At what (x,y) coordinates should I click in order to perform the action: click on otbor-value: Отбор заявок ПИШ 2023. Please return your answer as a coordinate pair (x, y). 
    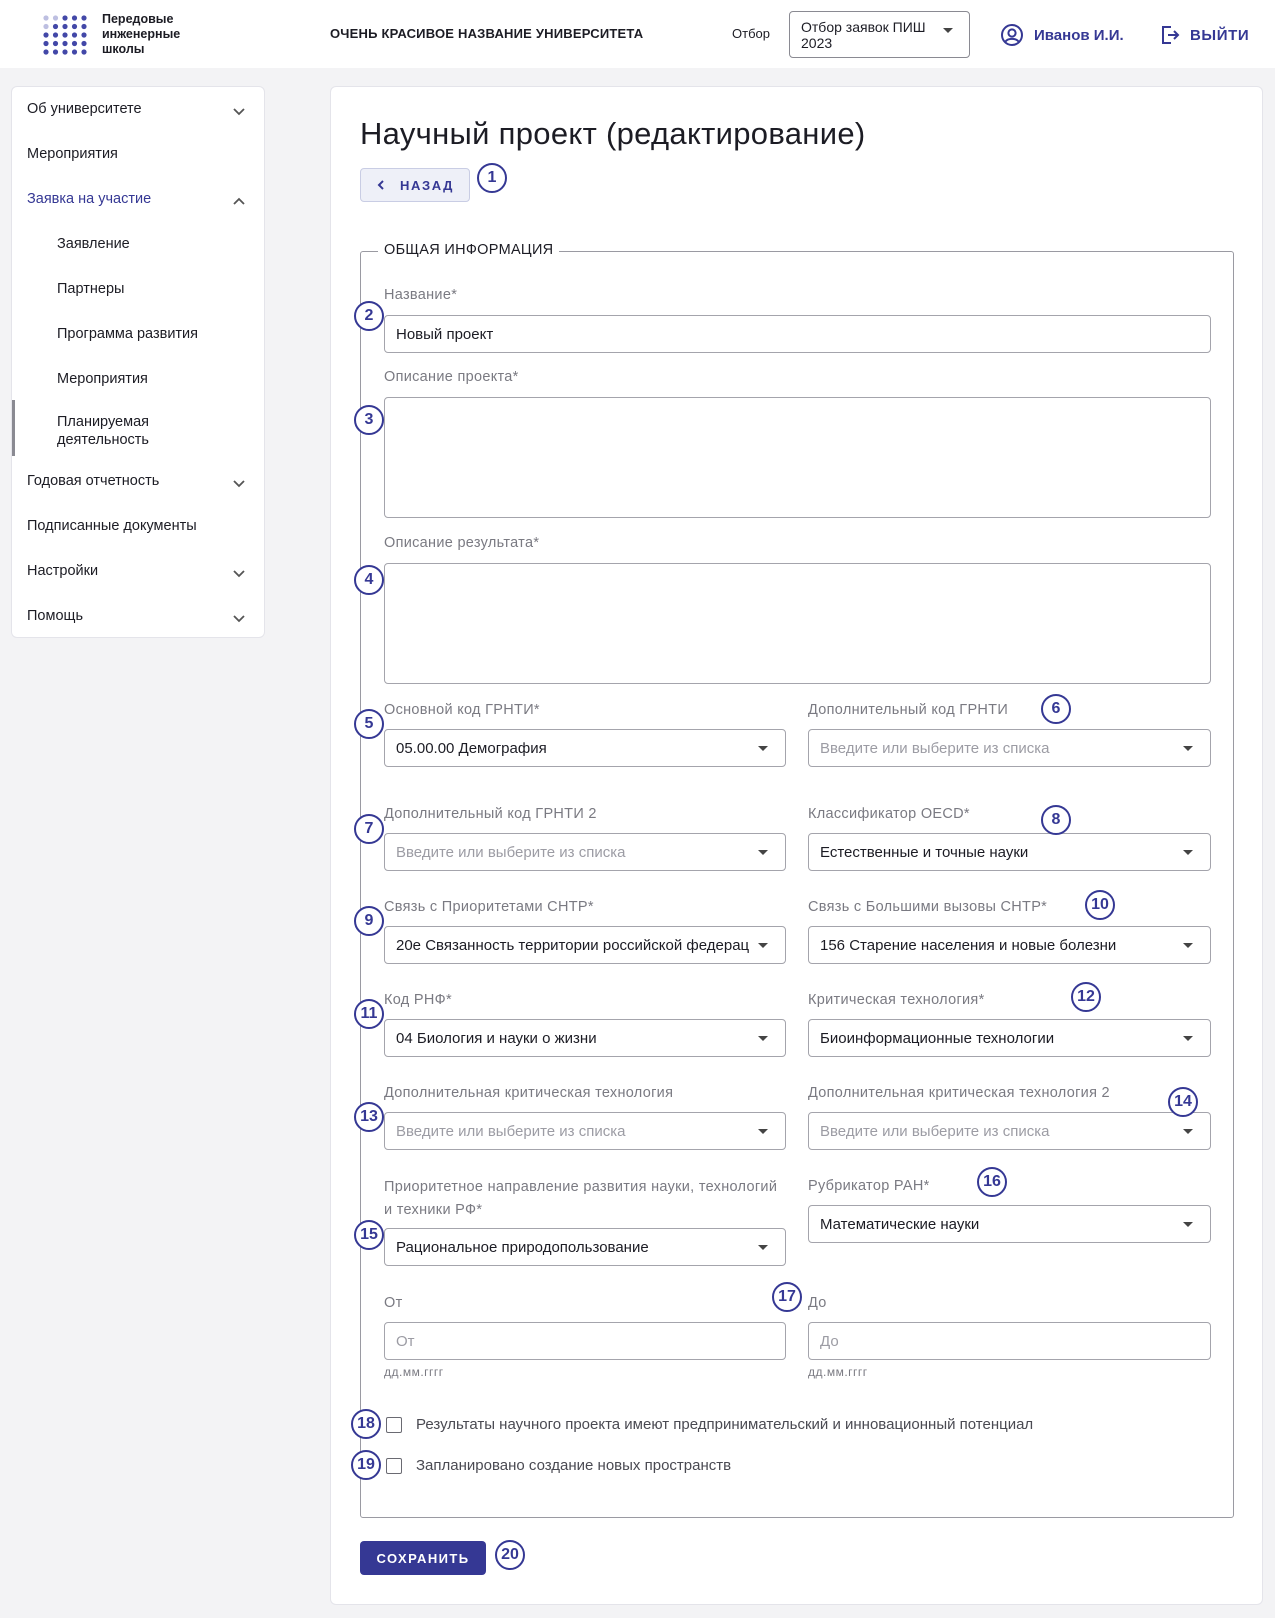
    Looking at the image, I should click on (863, 35).